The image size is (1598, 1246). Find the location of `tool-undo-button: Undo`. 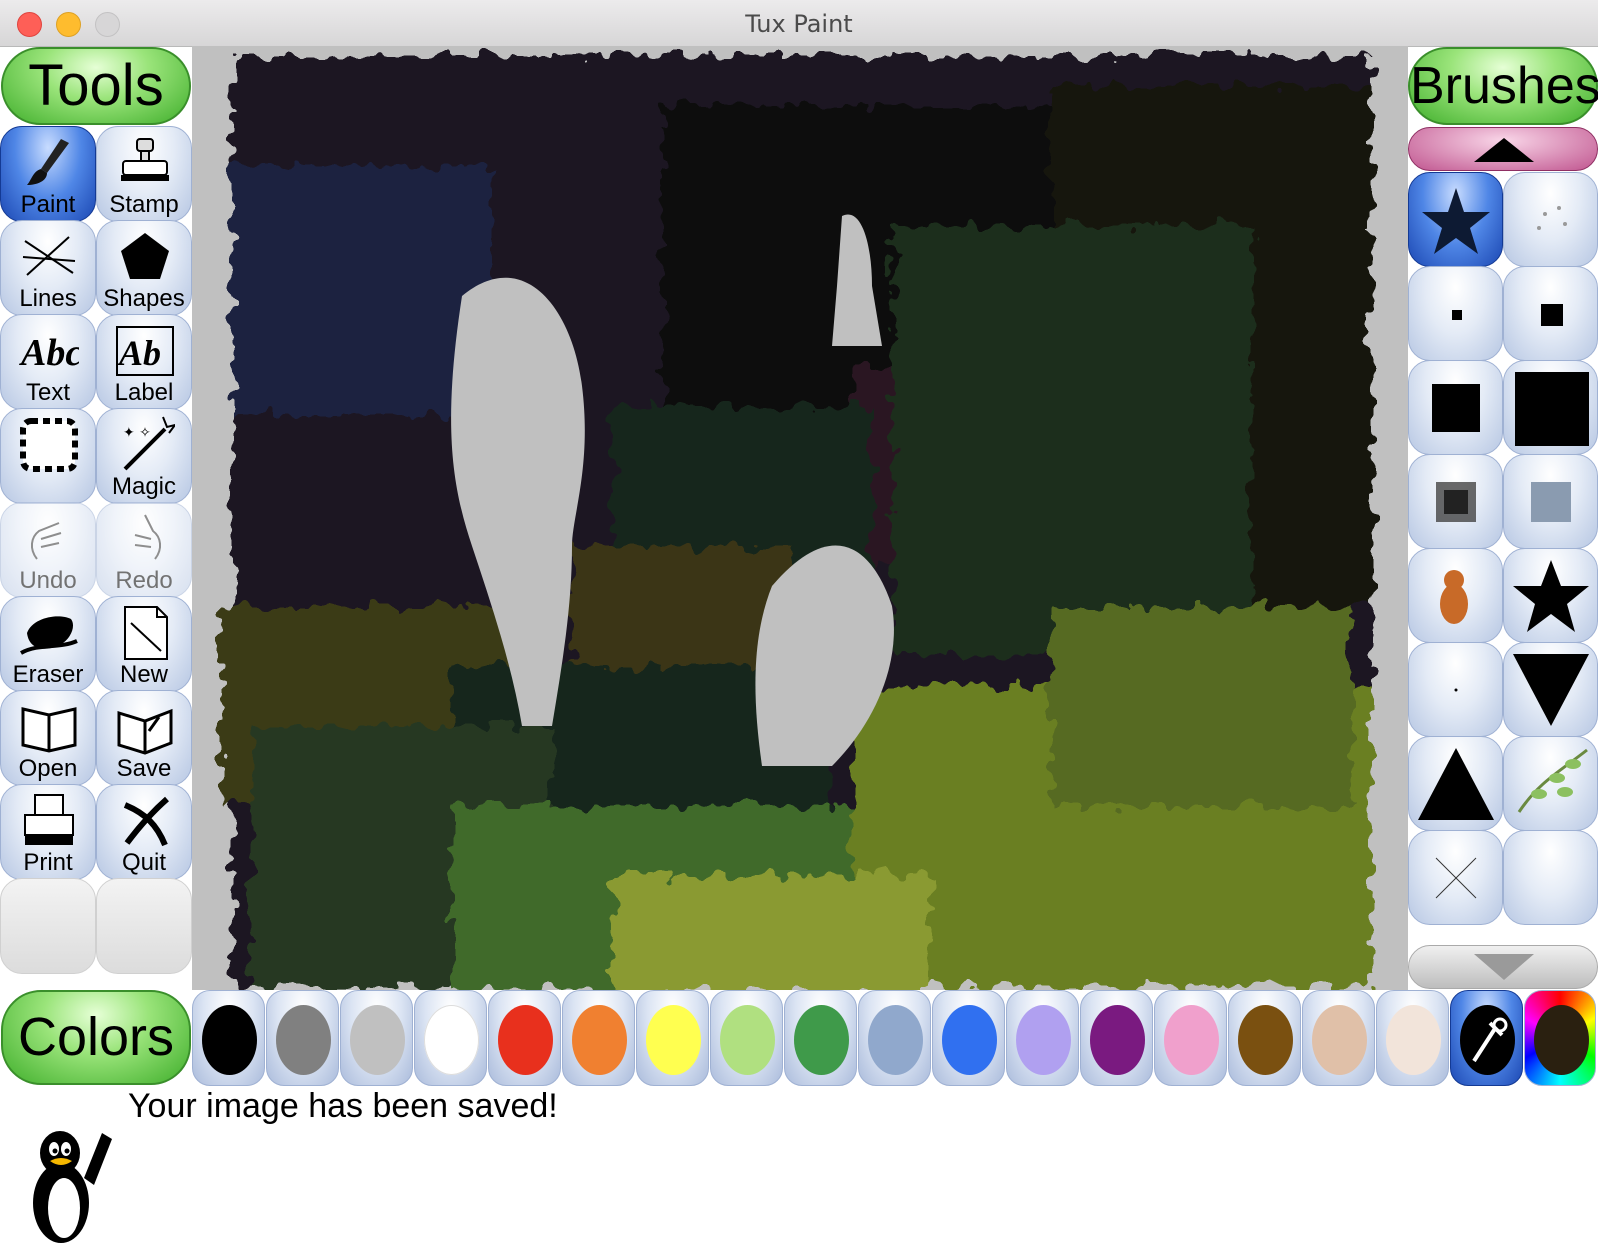

tool-undo-button: Undo is located at coordinates (48, 550).